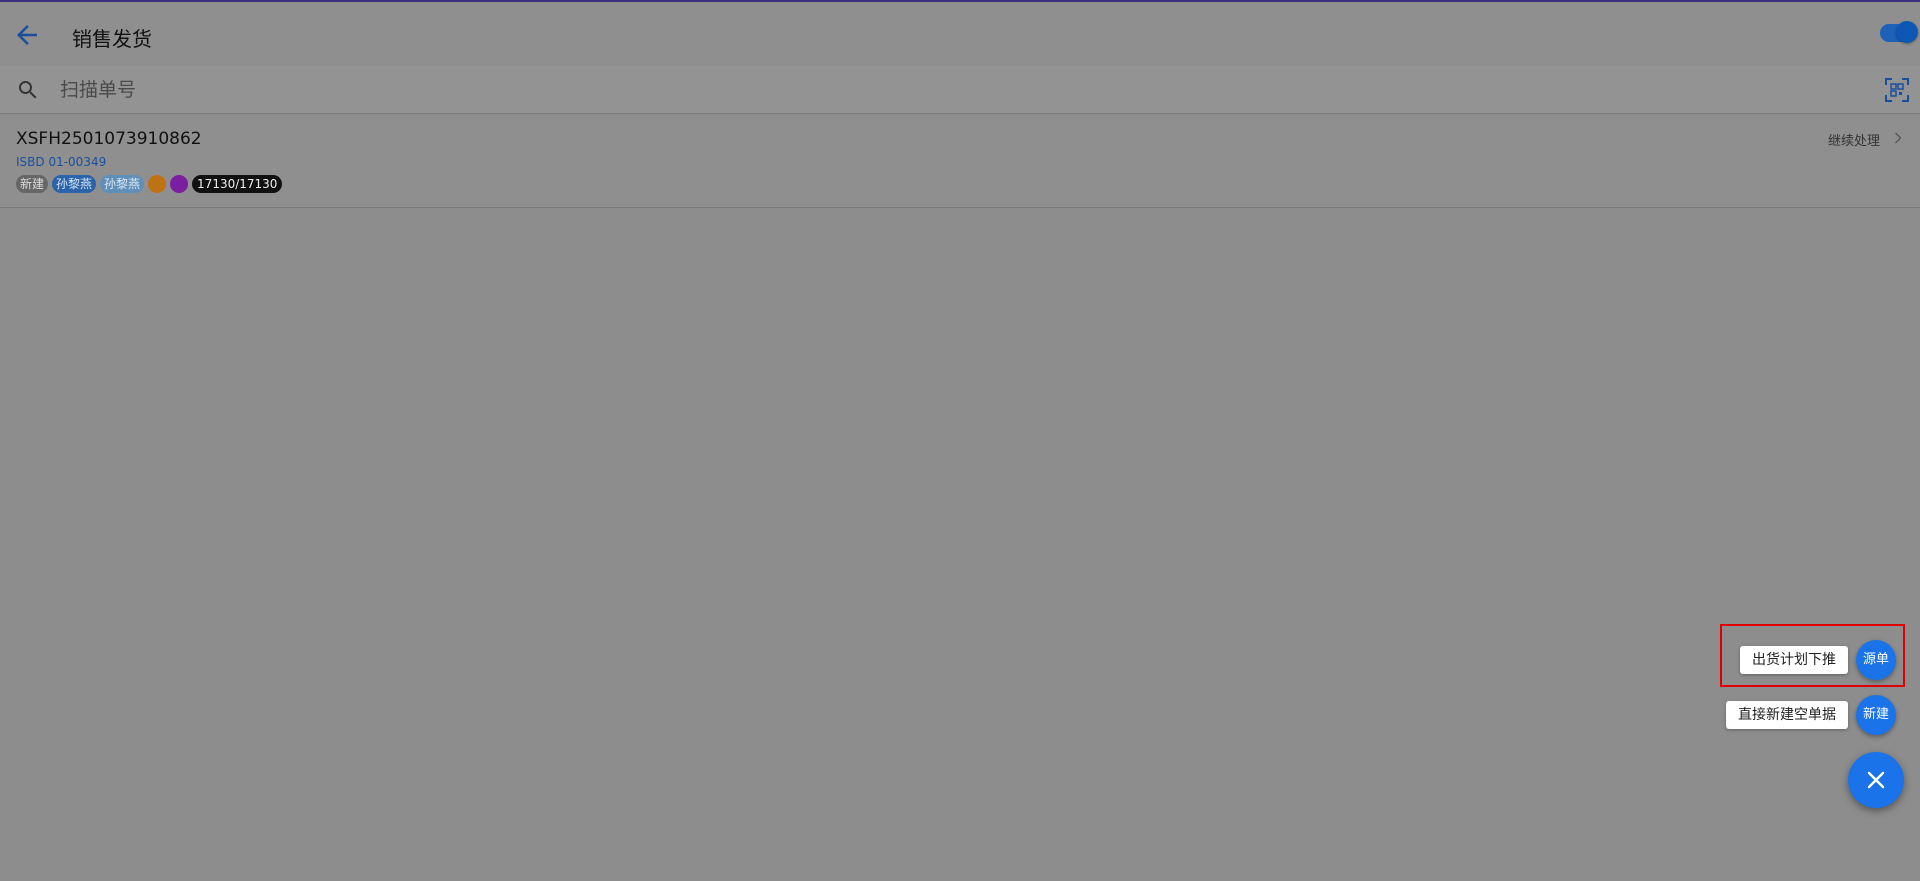  I want to click on continue-processing-link: 继续处理, so click(1854, 139).